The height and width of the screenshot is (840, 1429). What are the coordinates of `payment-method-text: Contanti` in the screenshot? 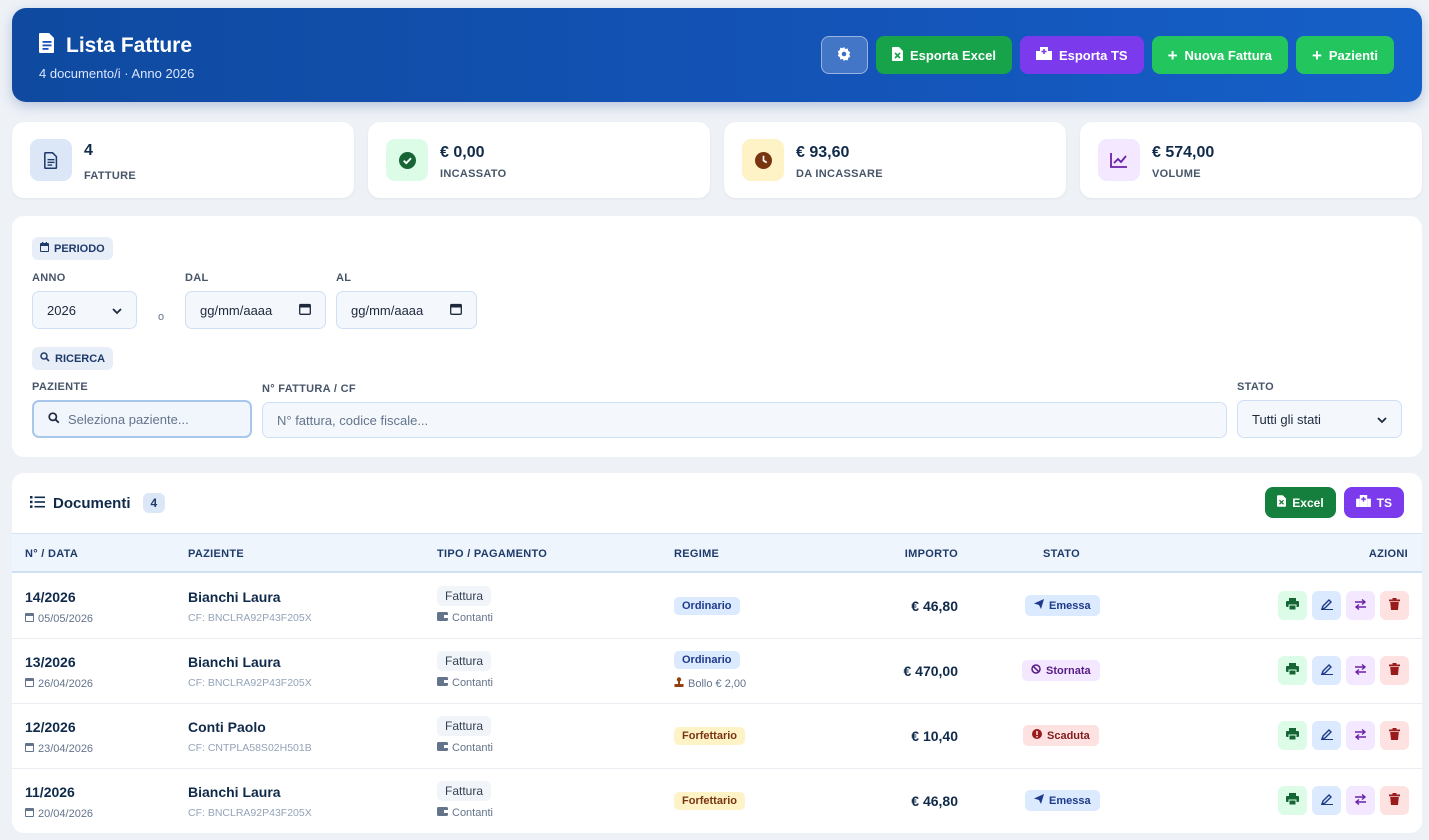 It's located at (472, 618).